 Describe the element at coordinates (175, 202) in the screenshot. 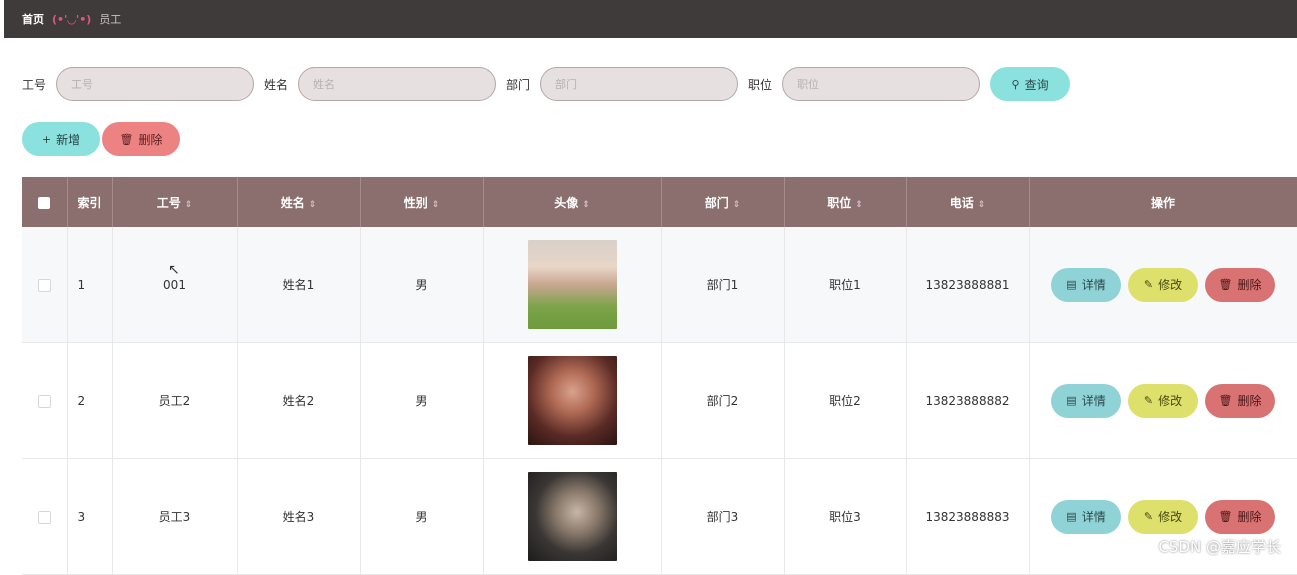

I see `col-id: 工号 ⇕` at that location.